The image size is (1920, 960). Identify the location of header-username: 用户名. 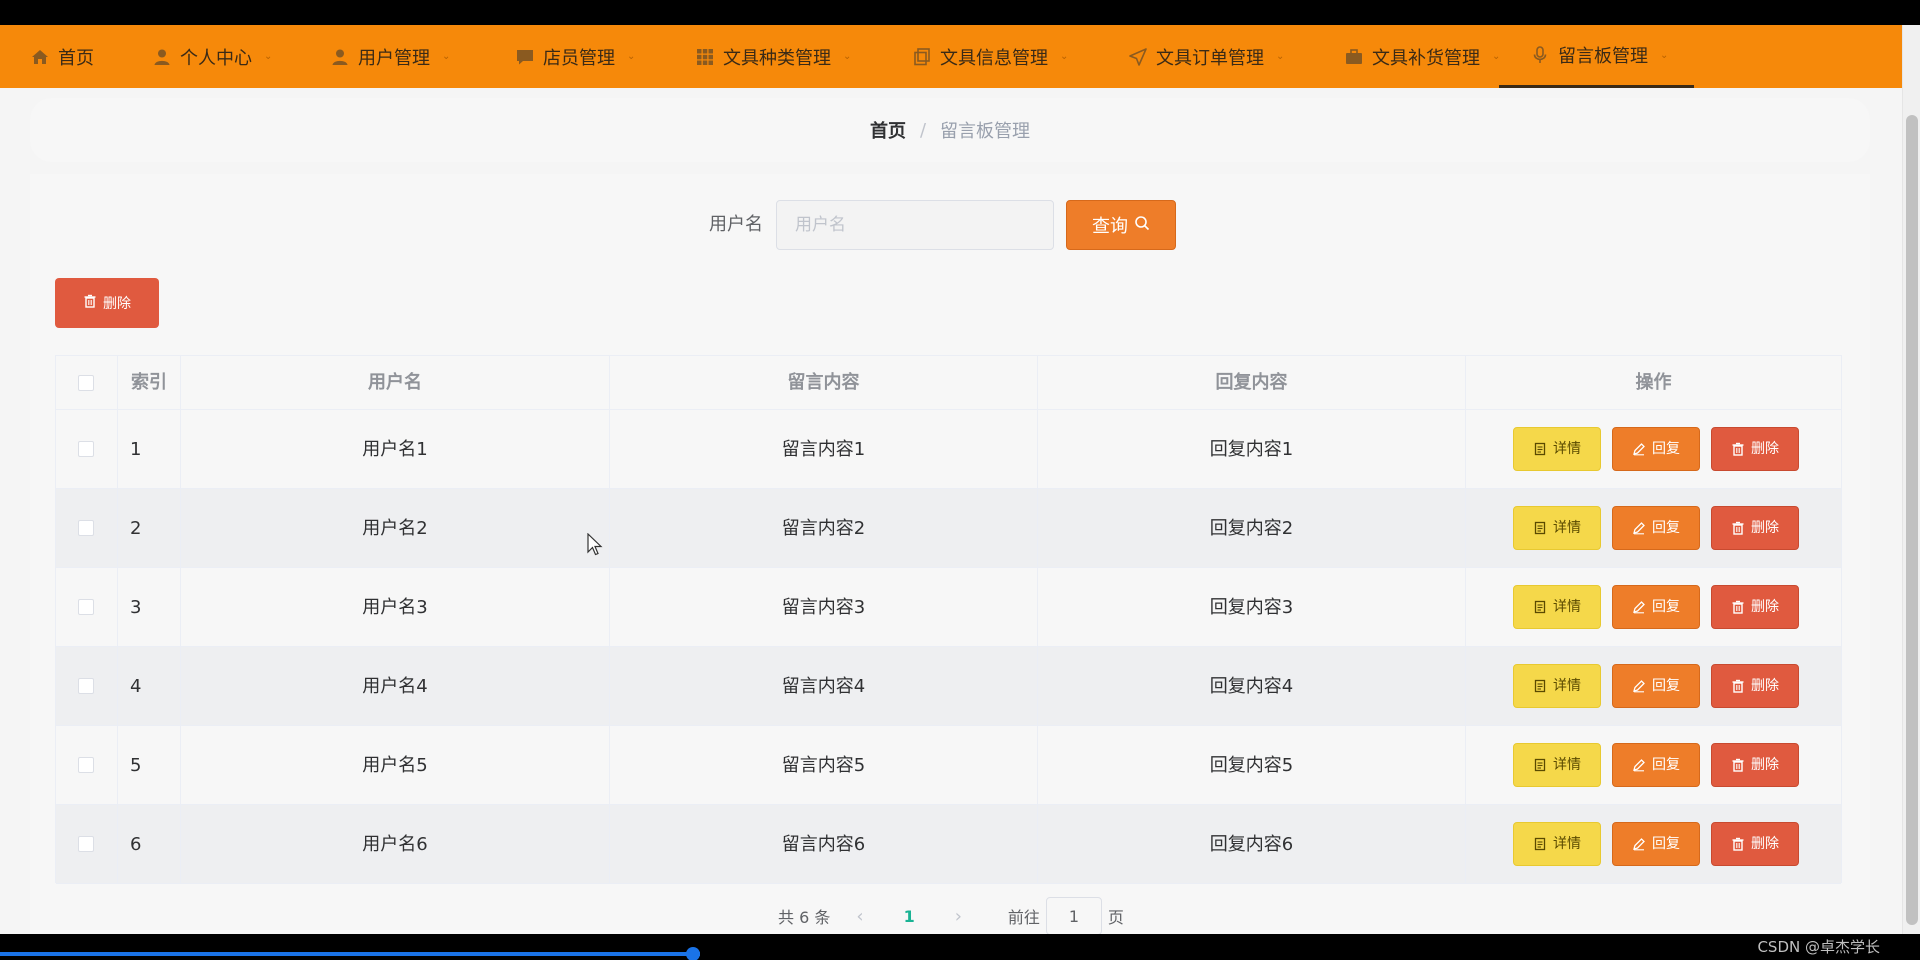
(395, 383).